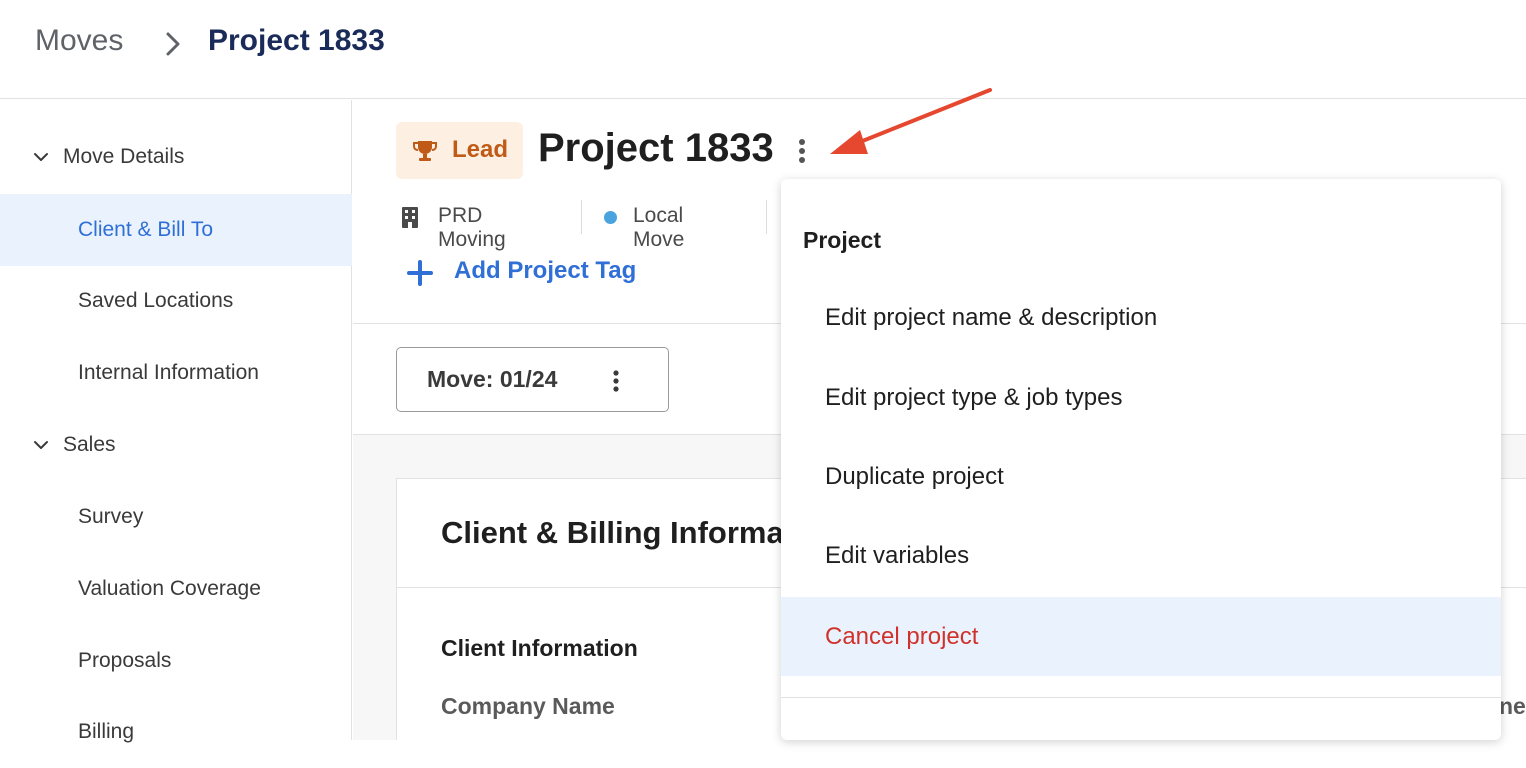 This screenshot has width=1526, height=768. Describe the element at coordinates (176, 230) in the screenshot. I see `sidebar-item-client-bill-to: Client & Bill To` at that location.